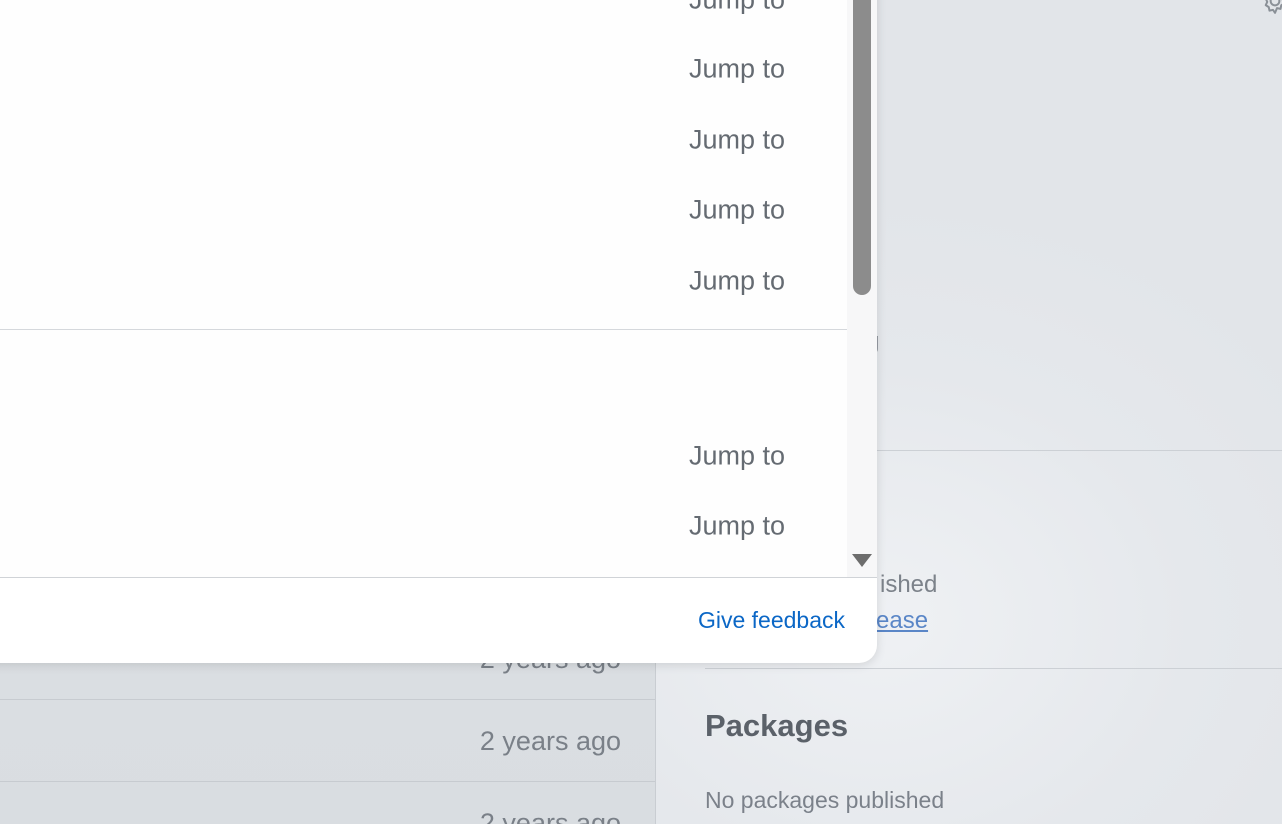 This screenshot has height=824, width=1282. What do you see at coordinates (771, 620) in the screenshot?
I see `give-feedback-link: Give feedback` at bounding box center [771, 620].